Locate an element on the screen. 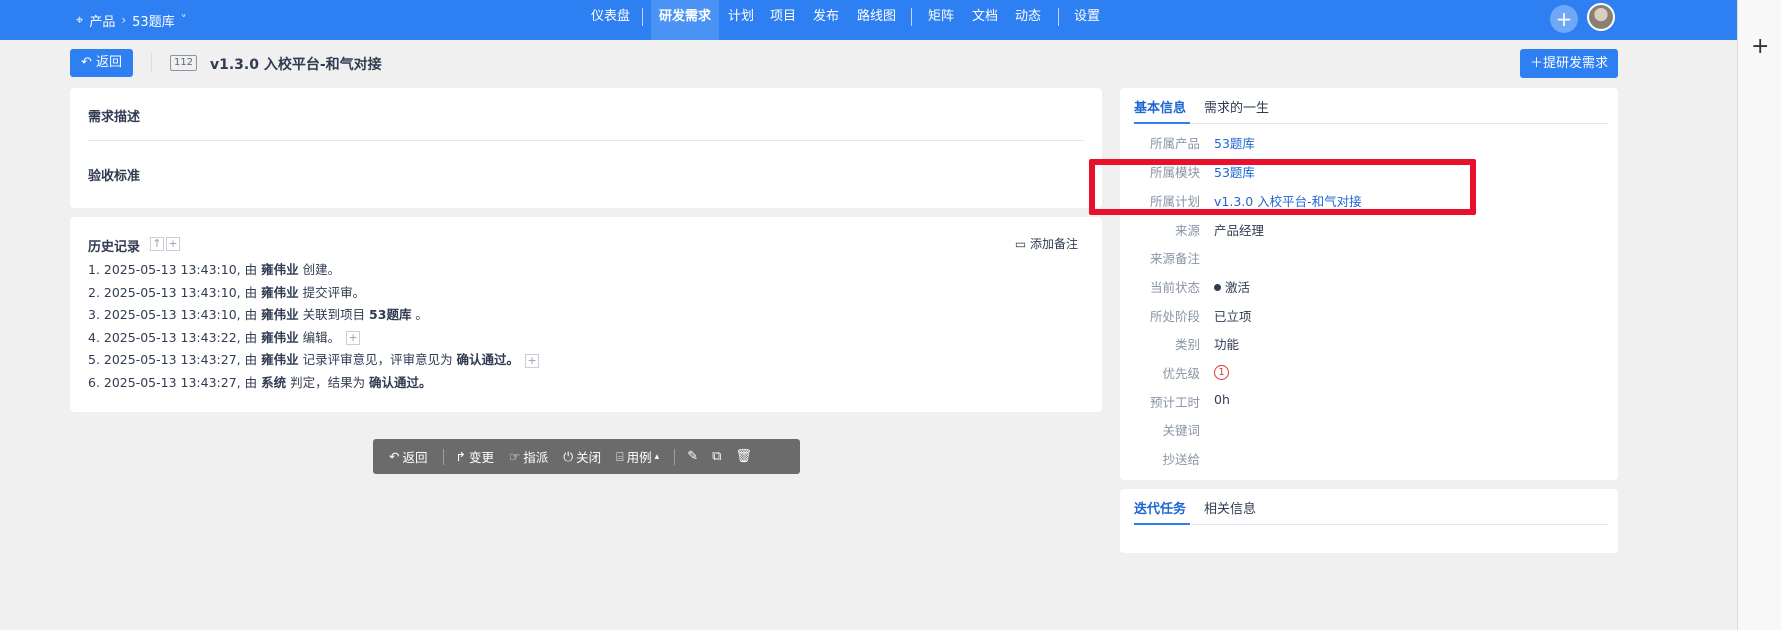  divider is located at coordinates (586, 140).